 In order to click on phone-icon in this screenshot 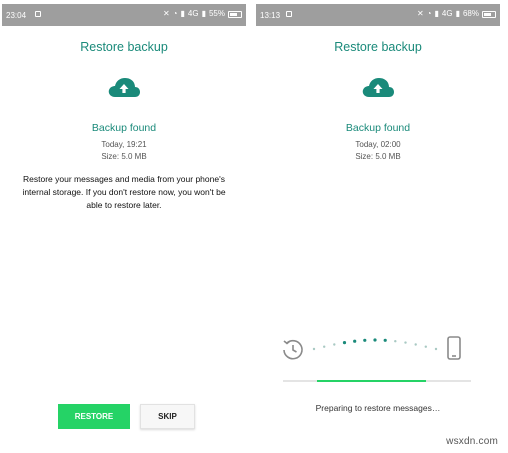, I will do `click(454, 348)`.